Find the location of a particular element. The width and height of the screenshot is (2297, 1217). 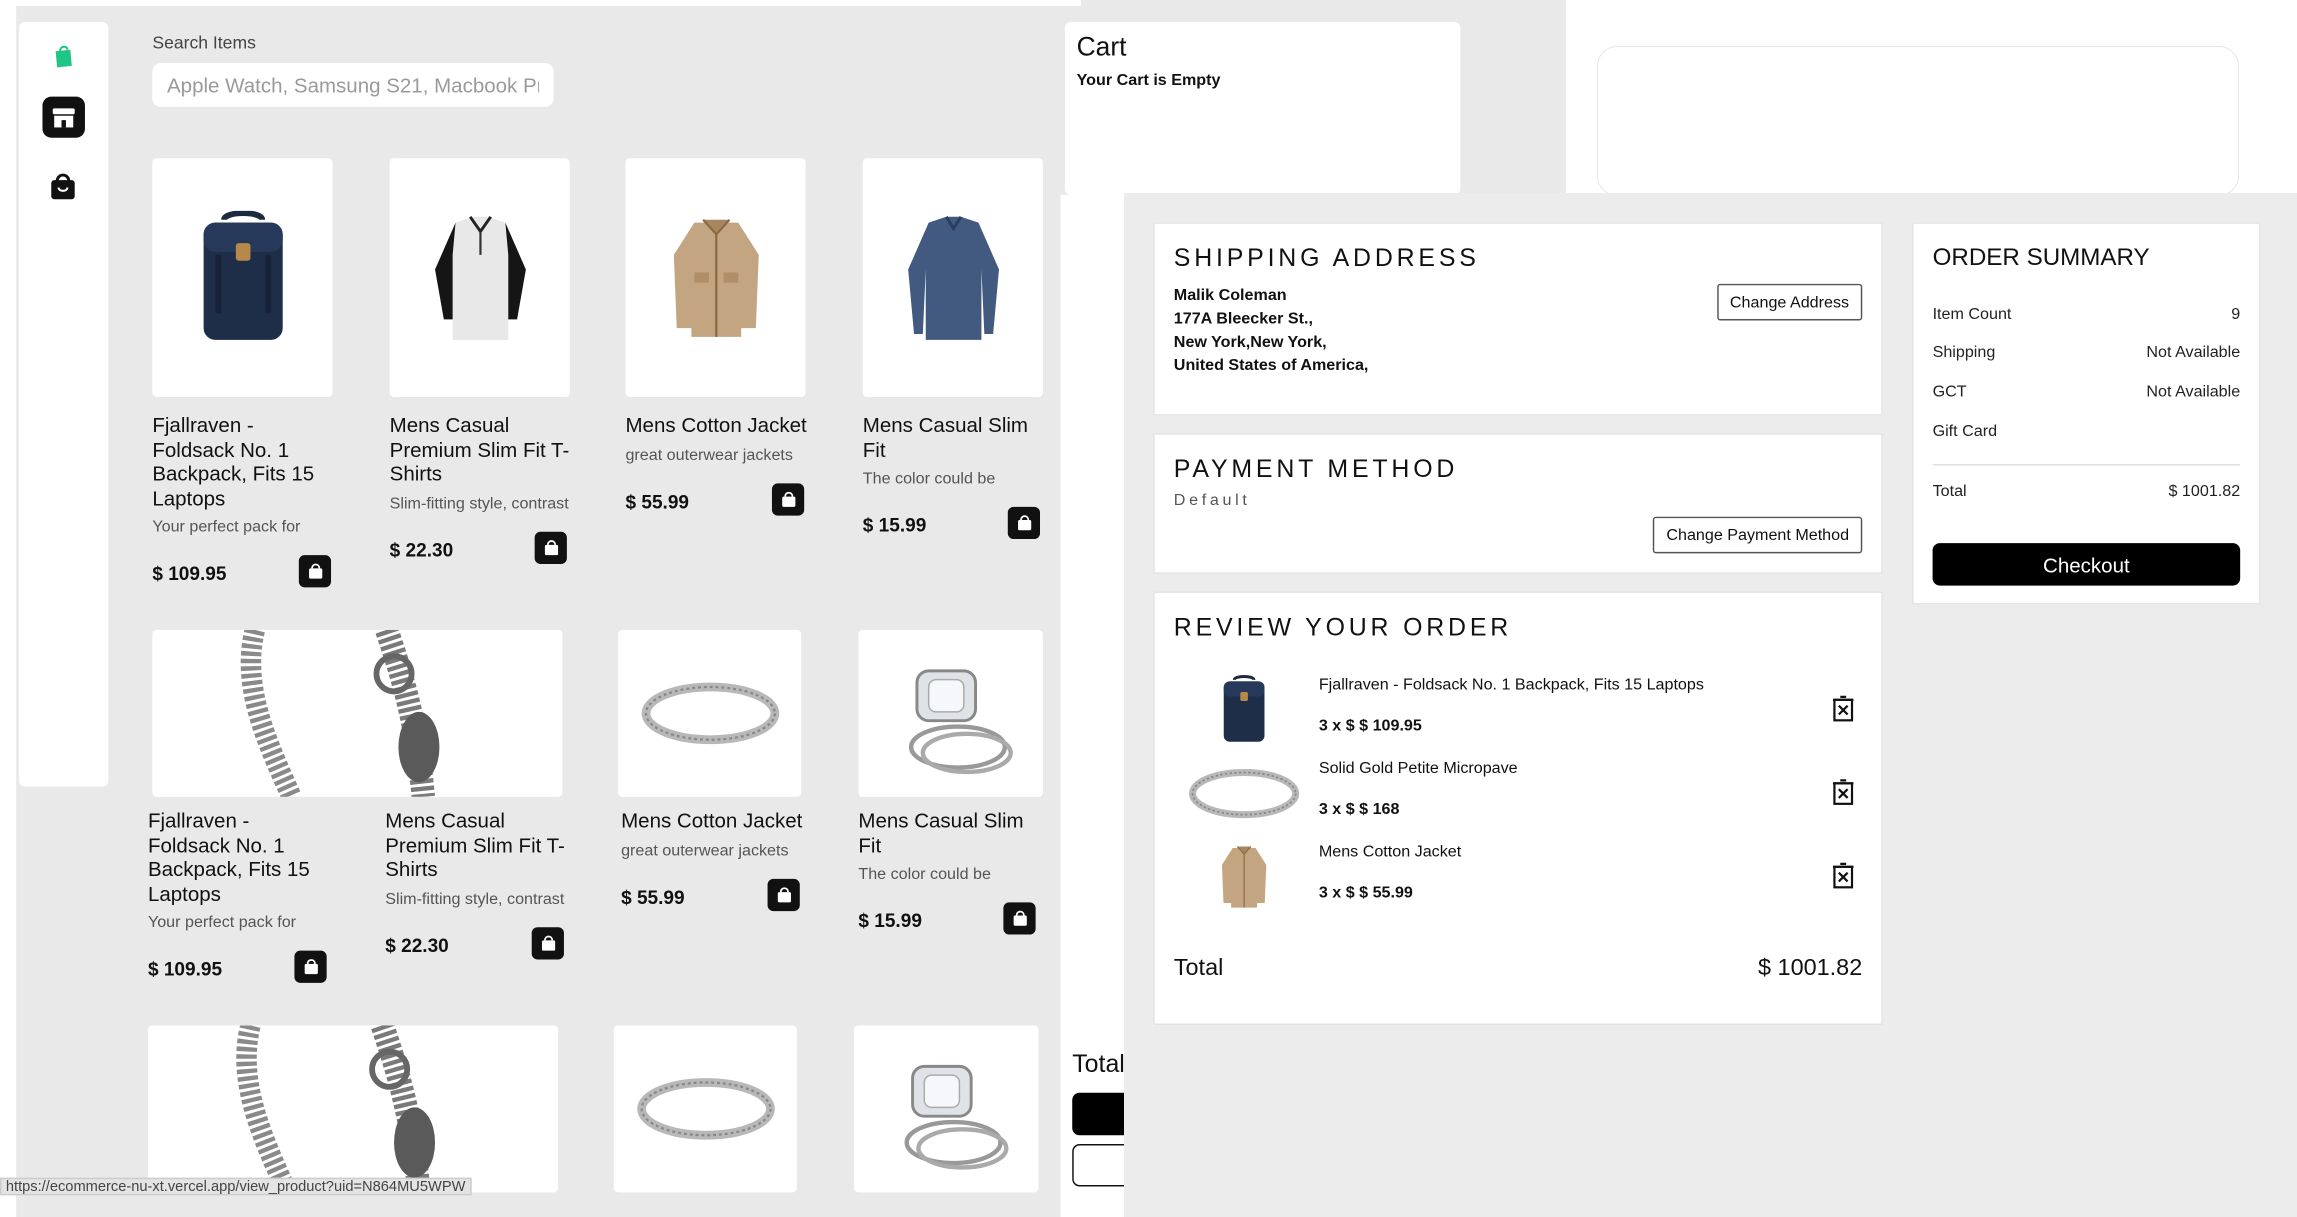

order-item-qty: 3 x $ $ 109.95 is located at coordinates (1370, 726).